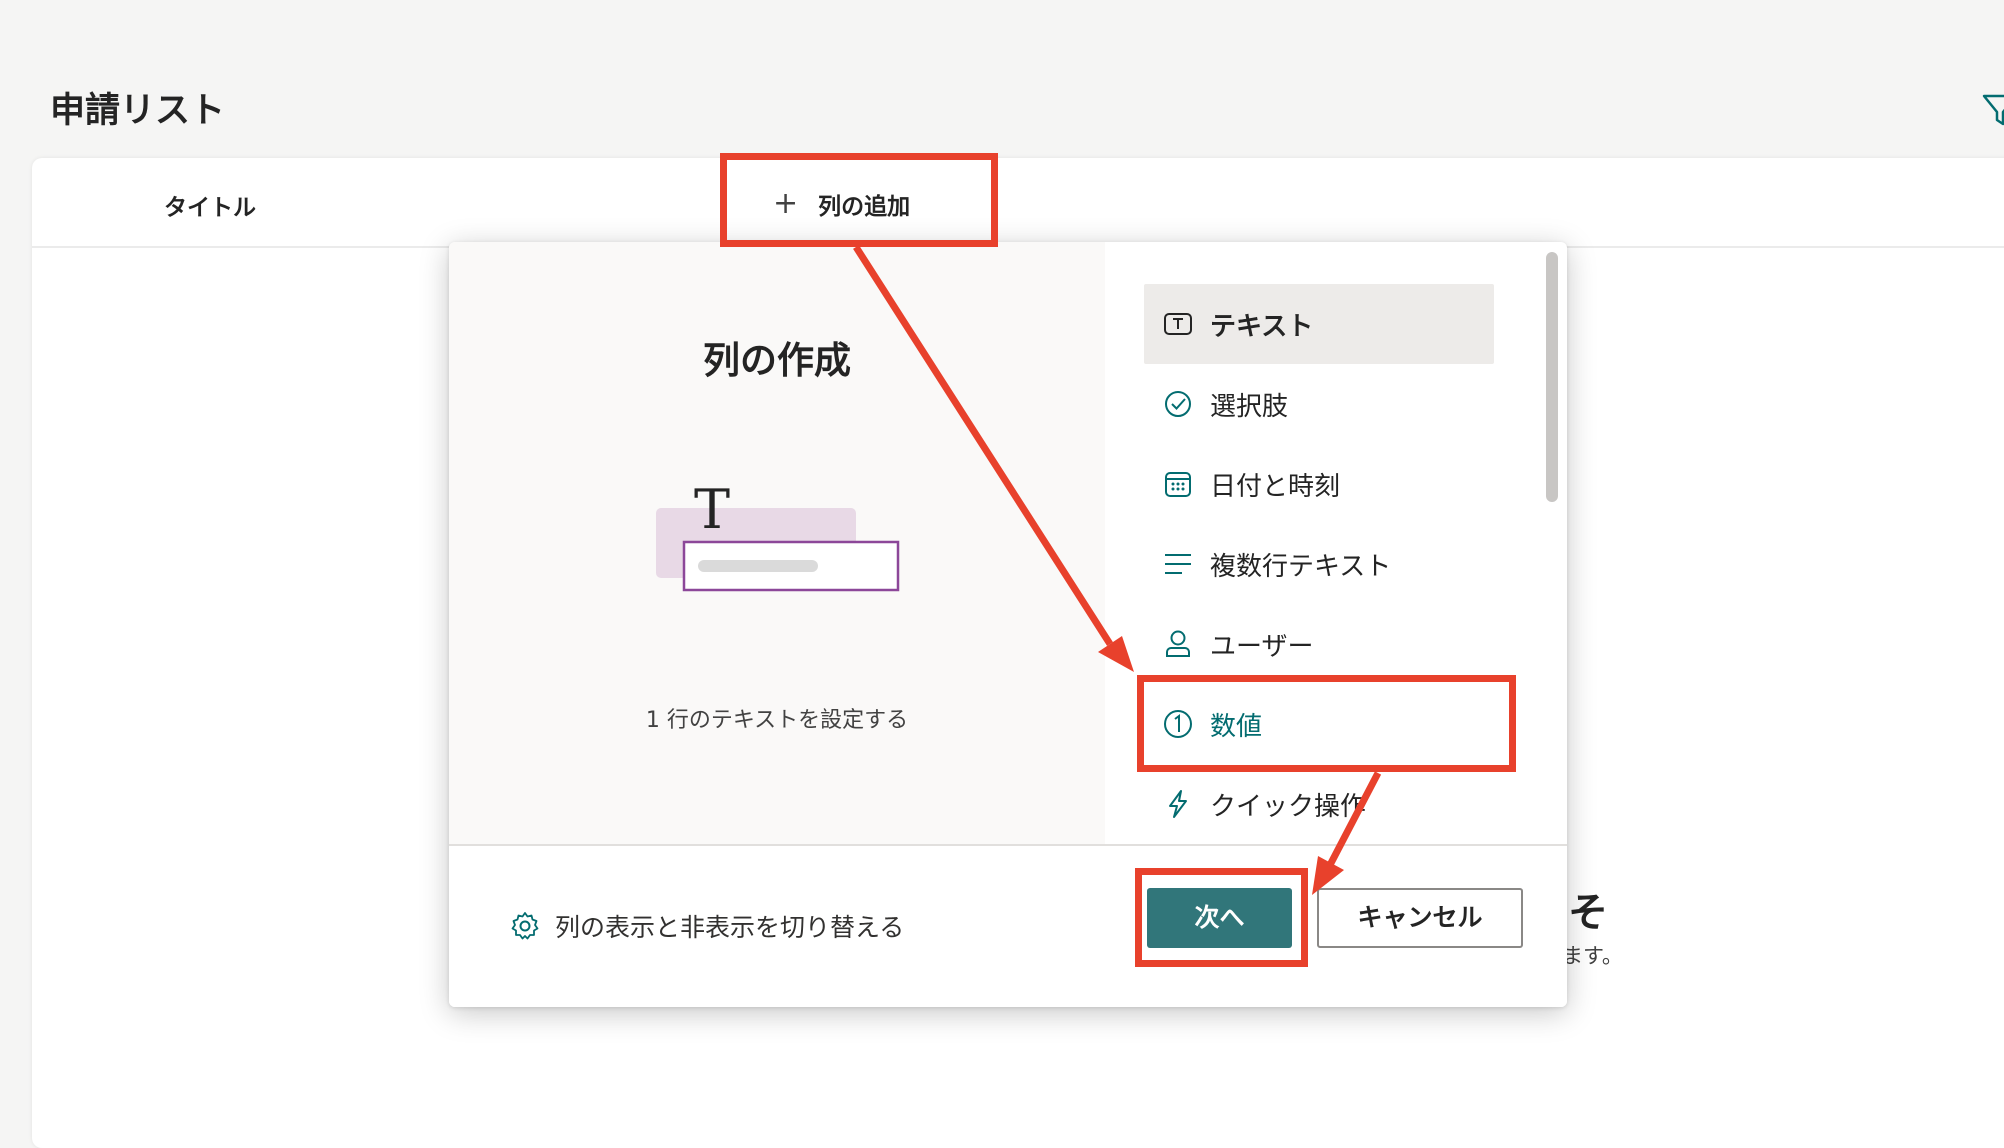  Describe the element at coordinates (1319, 324) in the screenshot. I see `type-option-text: テキスト` at that location.